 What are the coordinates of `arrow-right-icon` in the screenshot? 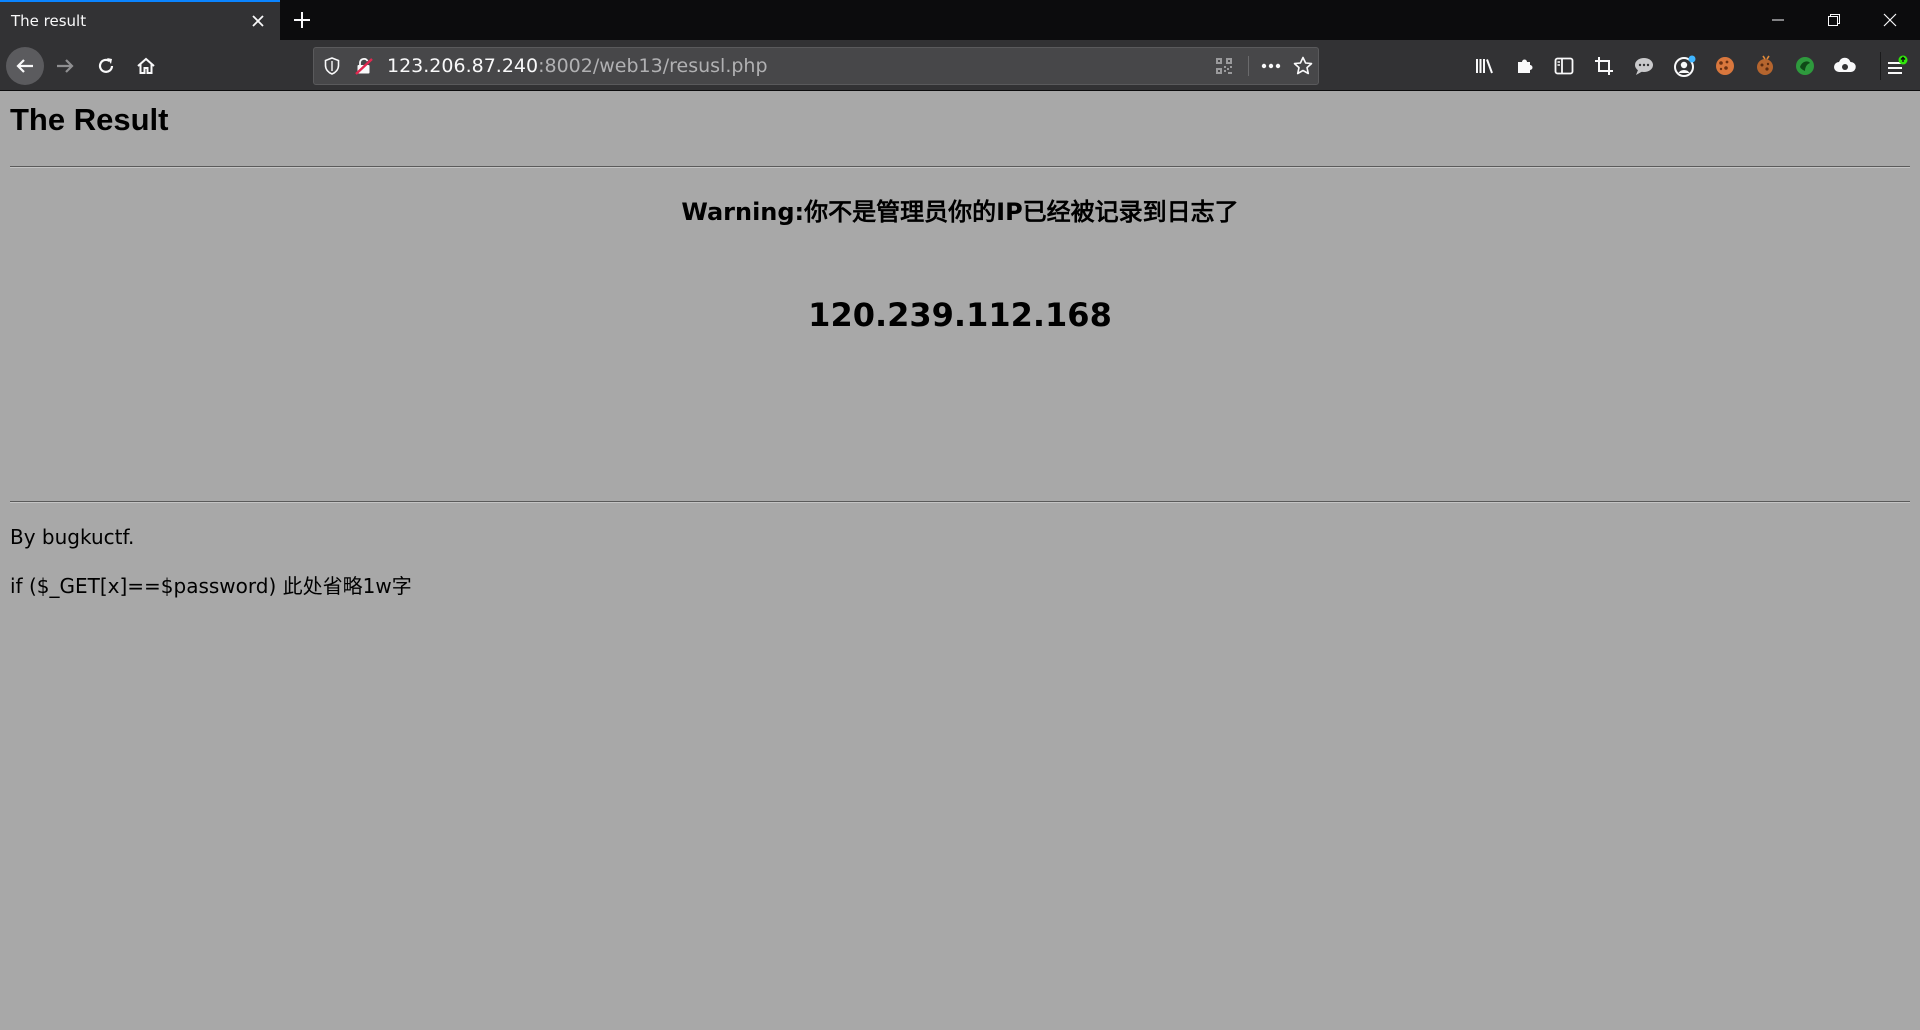 It's located at (65, 66).